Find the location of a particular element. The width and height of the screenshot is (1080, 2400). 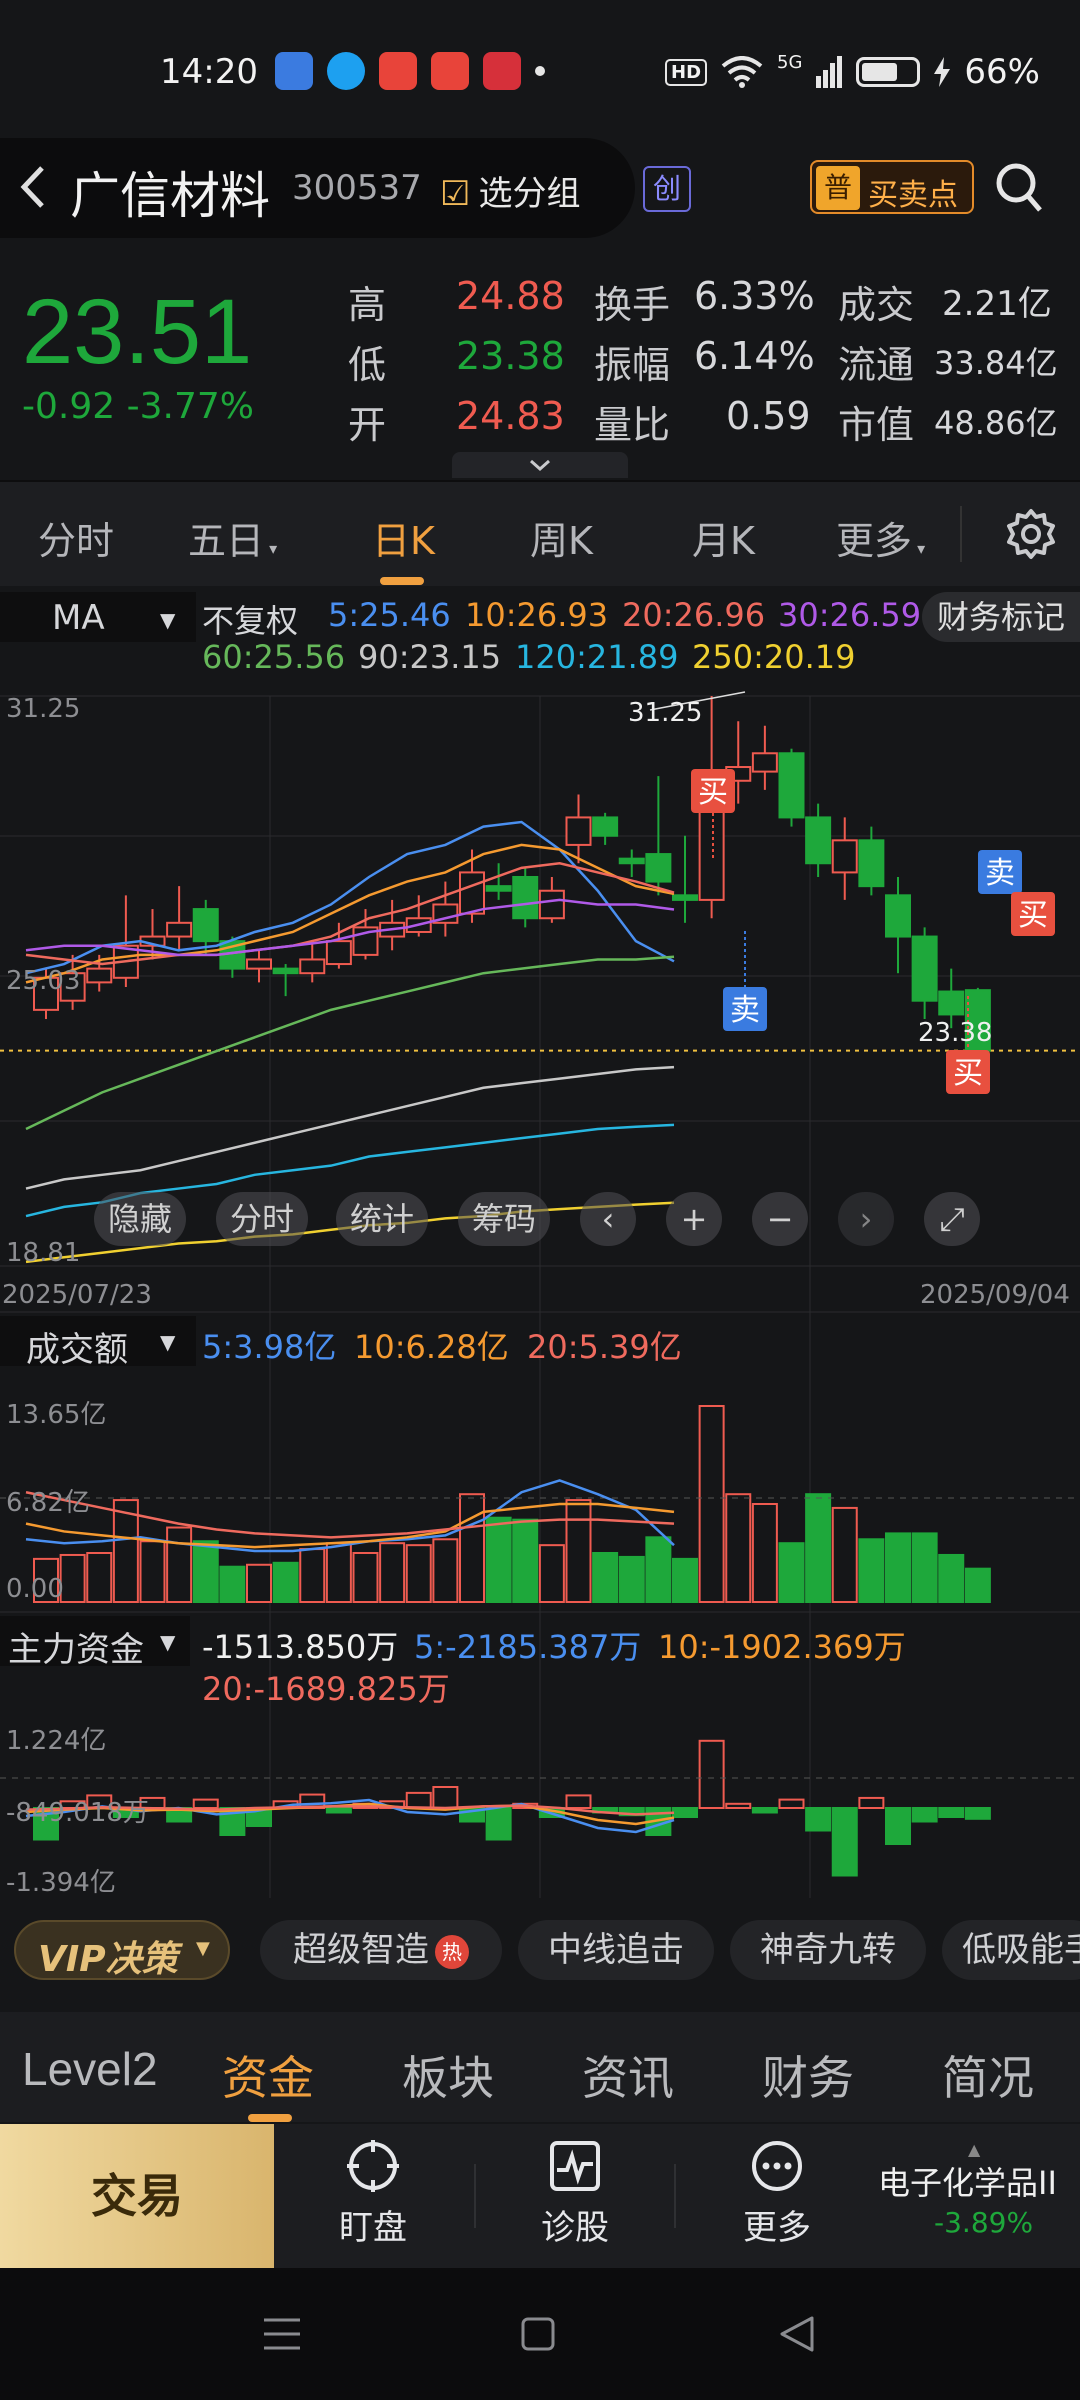

status-time: 14:20 is located at coordinates (209, 72).